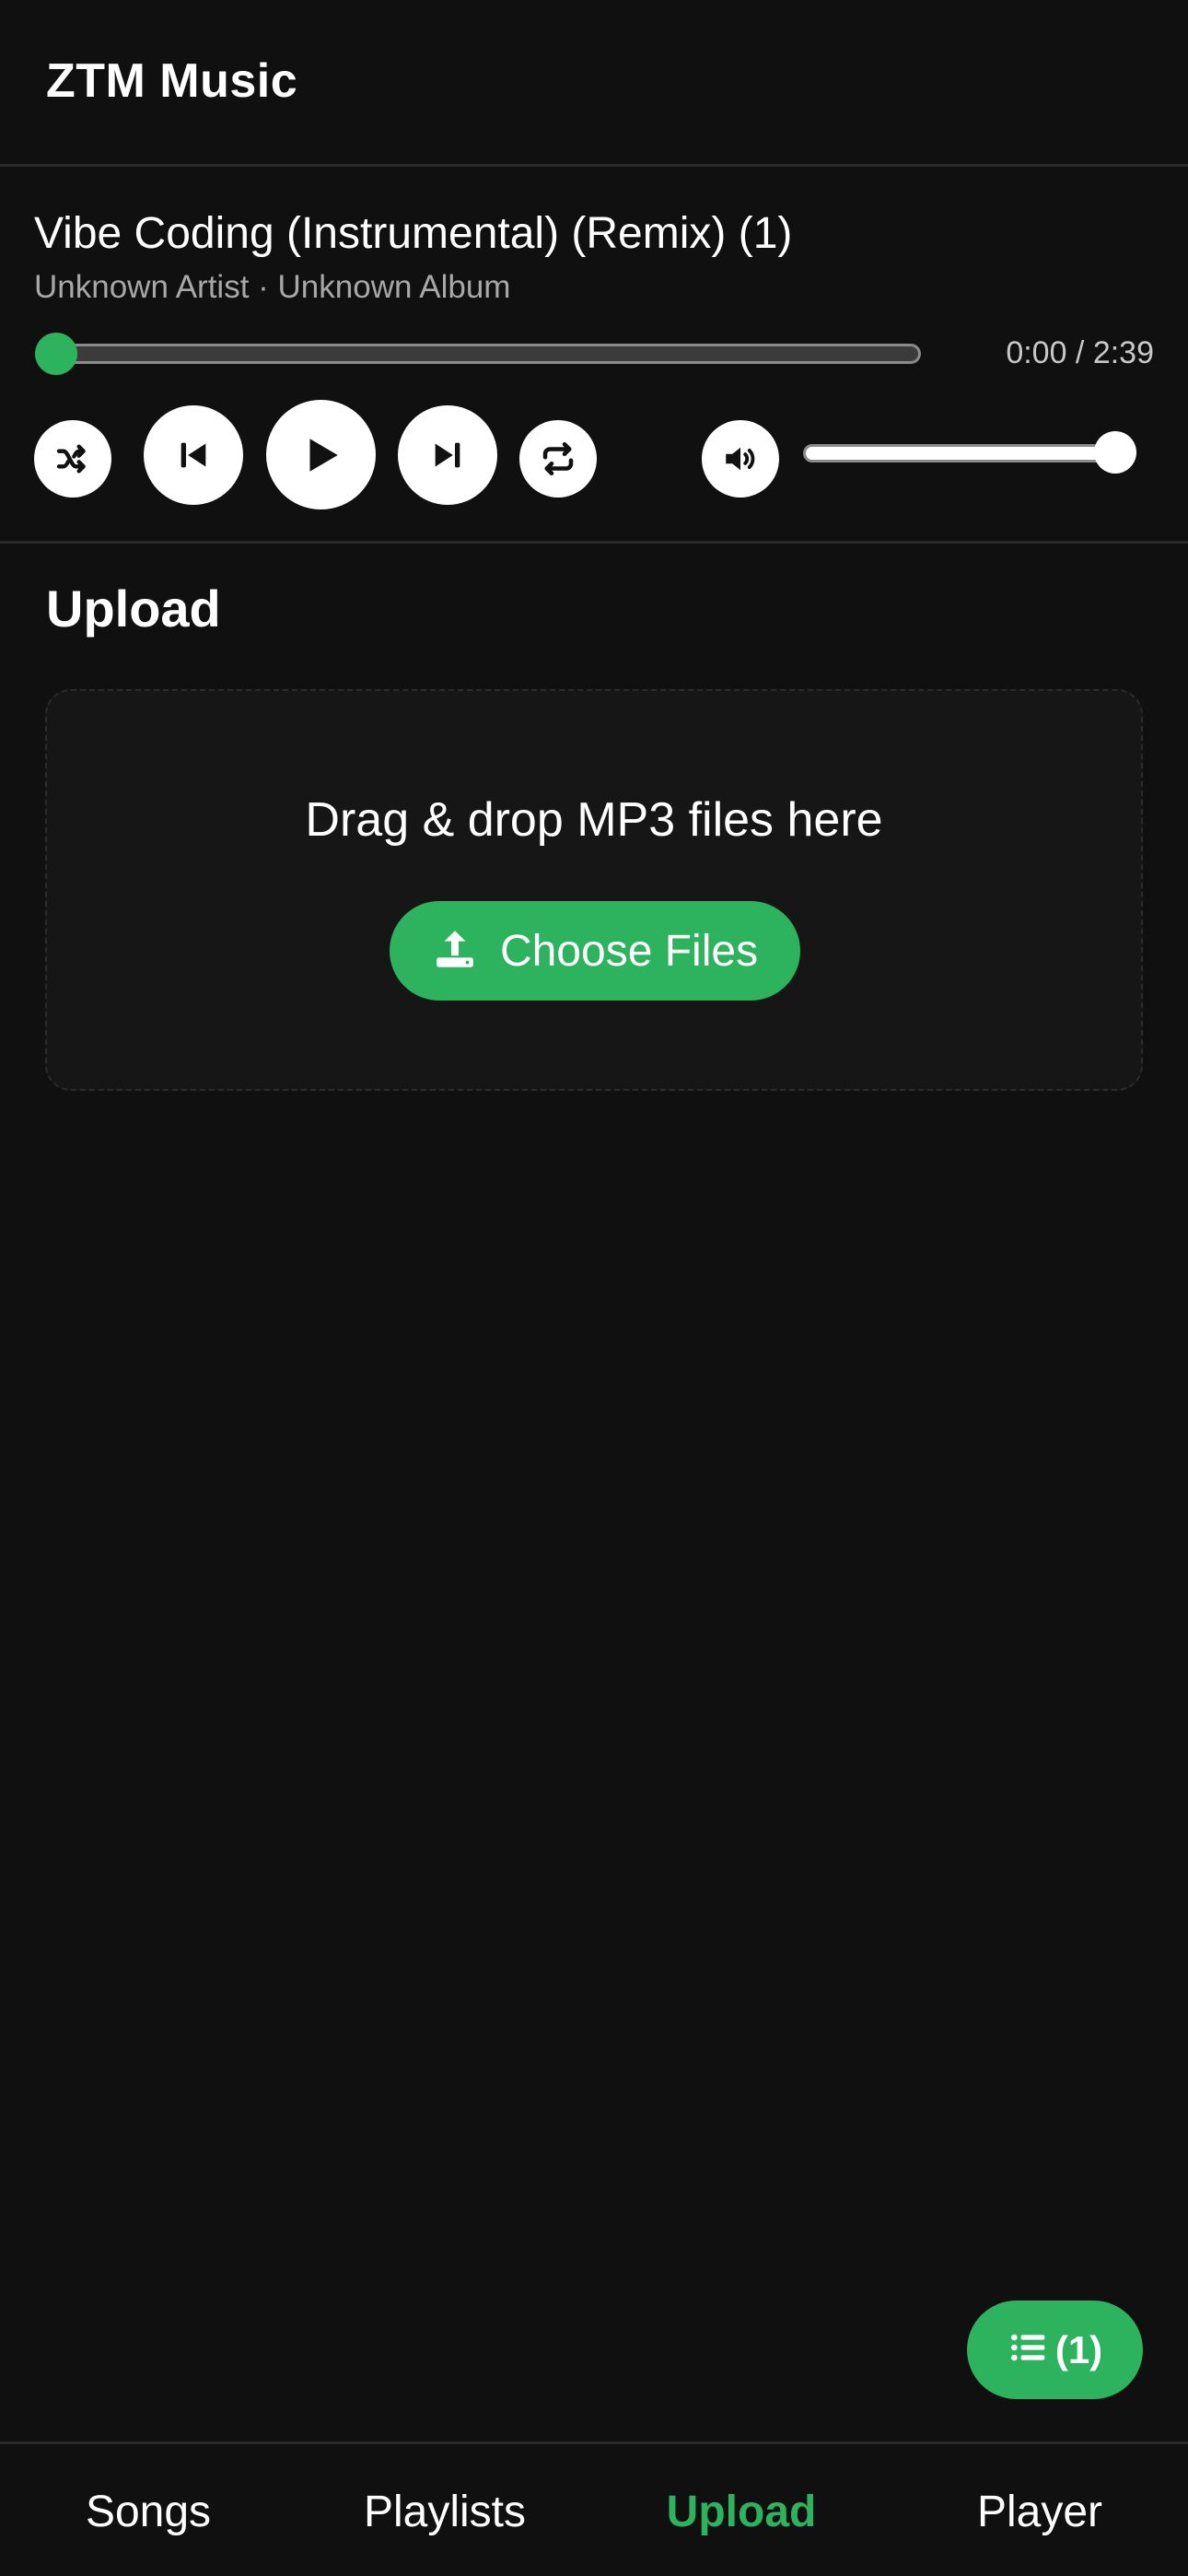 This screenshot has height=2576, width=1188. I want to click on dropzone-text: Drag & drop MP3 files here, so click(594, 820).